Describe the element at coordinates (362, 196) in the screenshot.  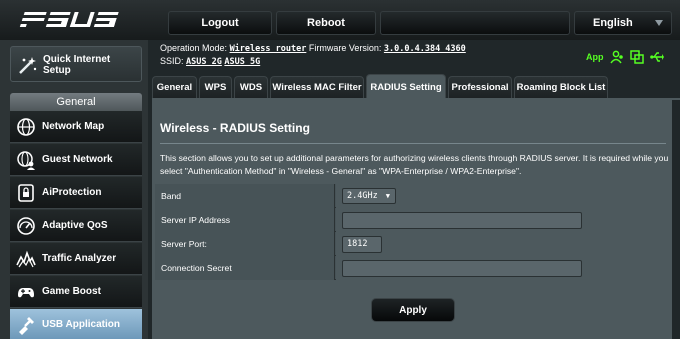
I see `band-select-value: 2.4GHz` at that location.